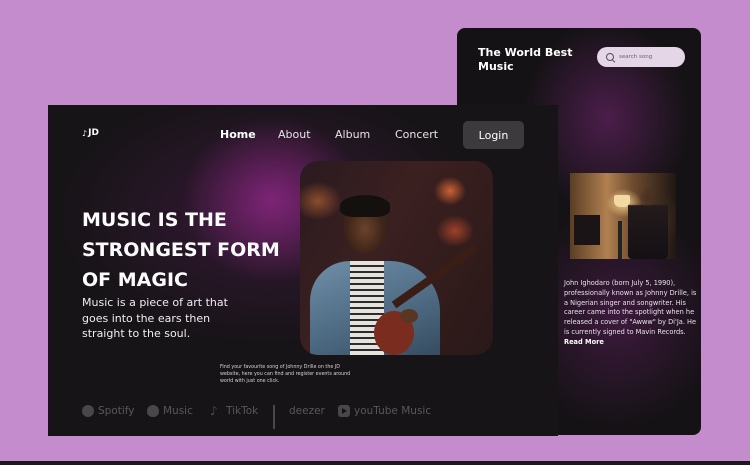 Image resolution: width=750 pixels, height=465 pixels. What do you see at coordinates (85, 133) in the screenshot?
I see `music-note-icon: ♪` at bounding box center [85, 133].